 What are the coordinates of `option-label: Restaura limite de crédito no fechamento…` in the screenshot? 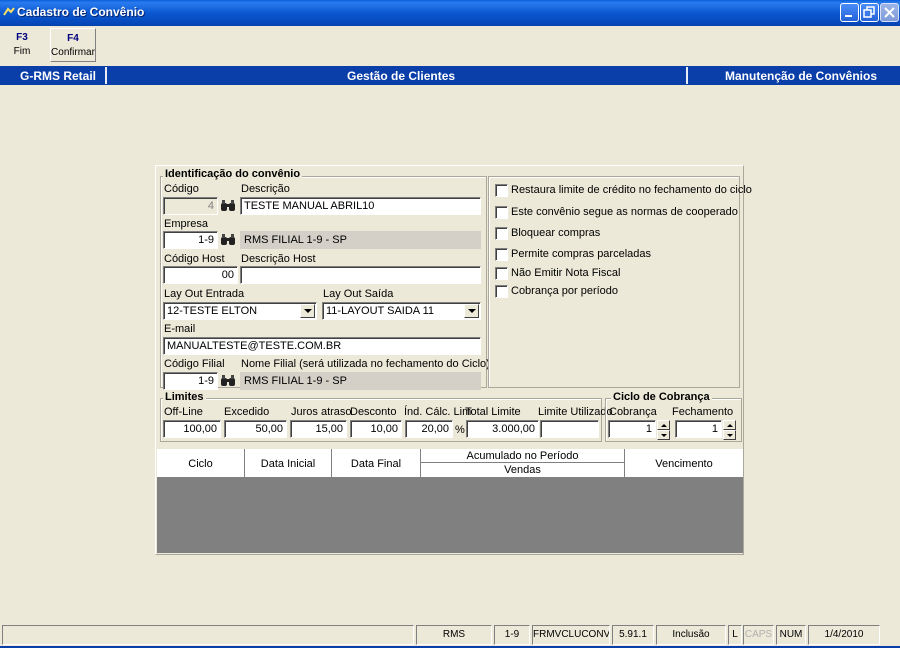 It's located at (631, 190).